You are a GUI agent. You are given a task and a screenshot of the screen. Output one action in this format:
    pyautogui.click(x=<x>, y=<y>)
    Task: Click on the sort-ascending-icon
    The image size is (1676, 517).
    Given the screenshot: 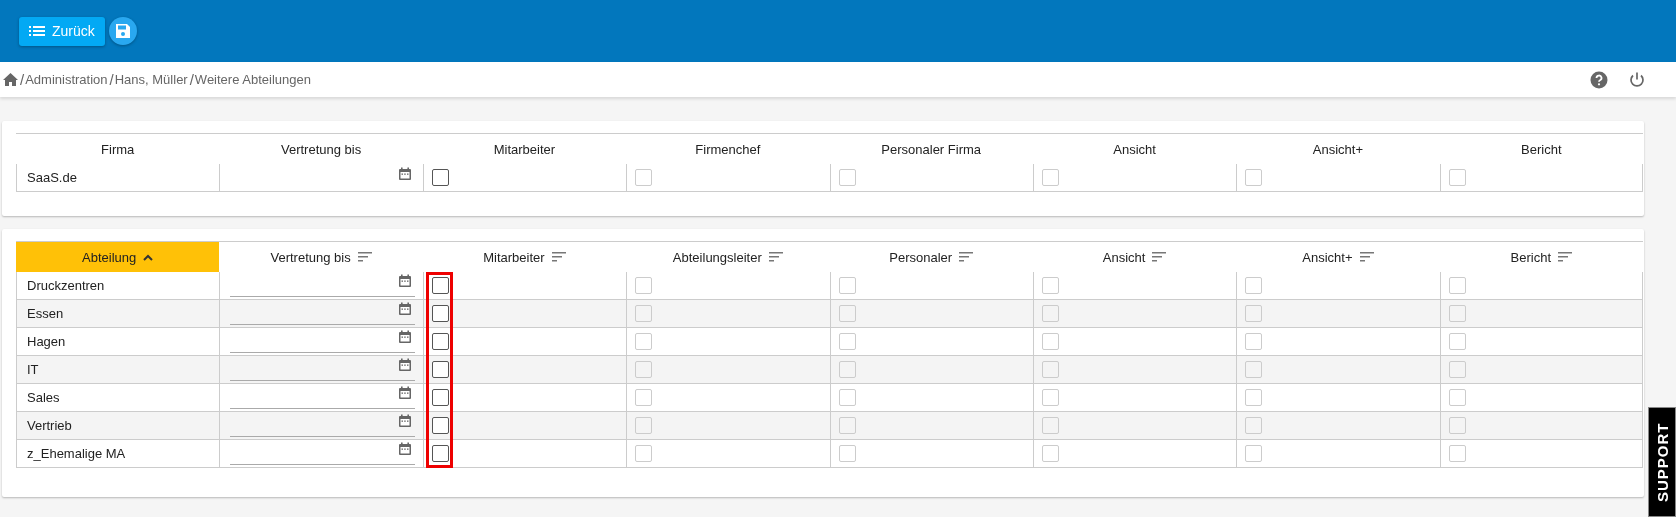 What is the action you would take?
    pyautogui.click(x=148, y=257)
    